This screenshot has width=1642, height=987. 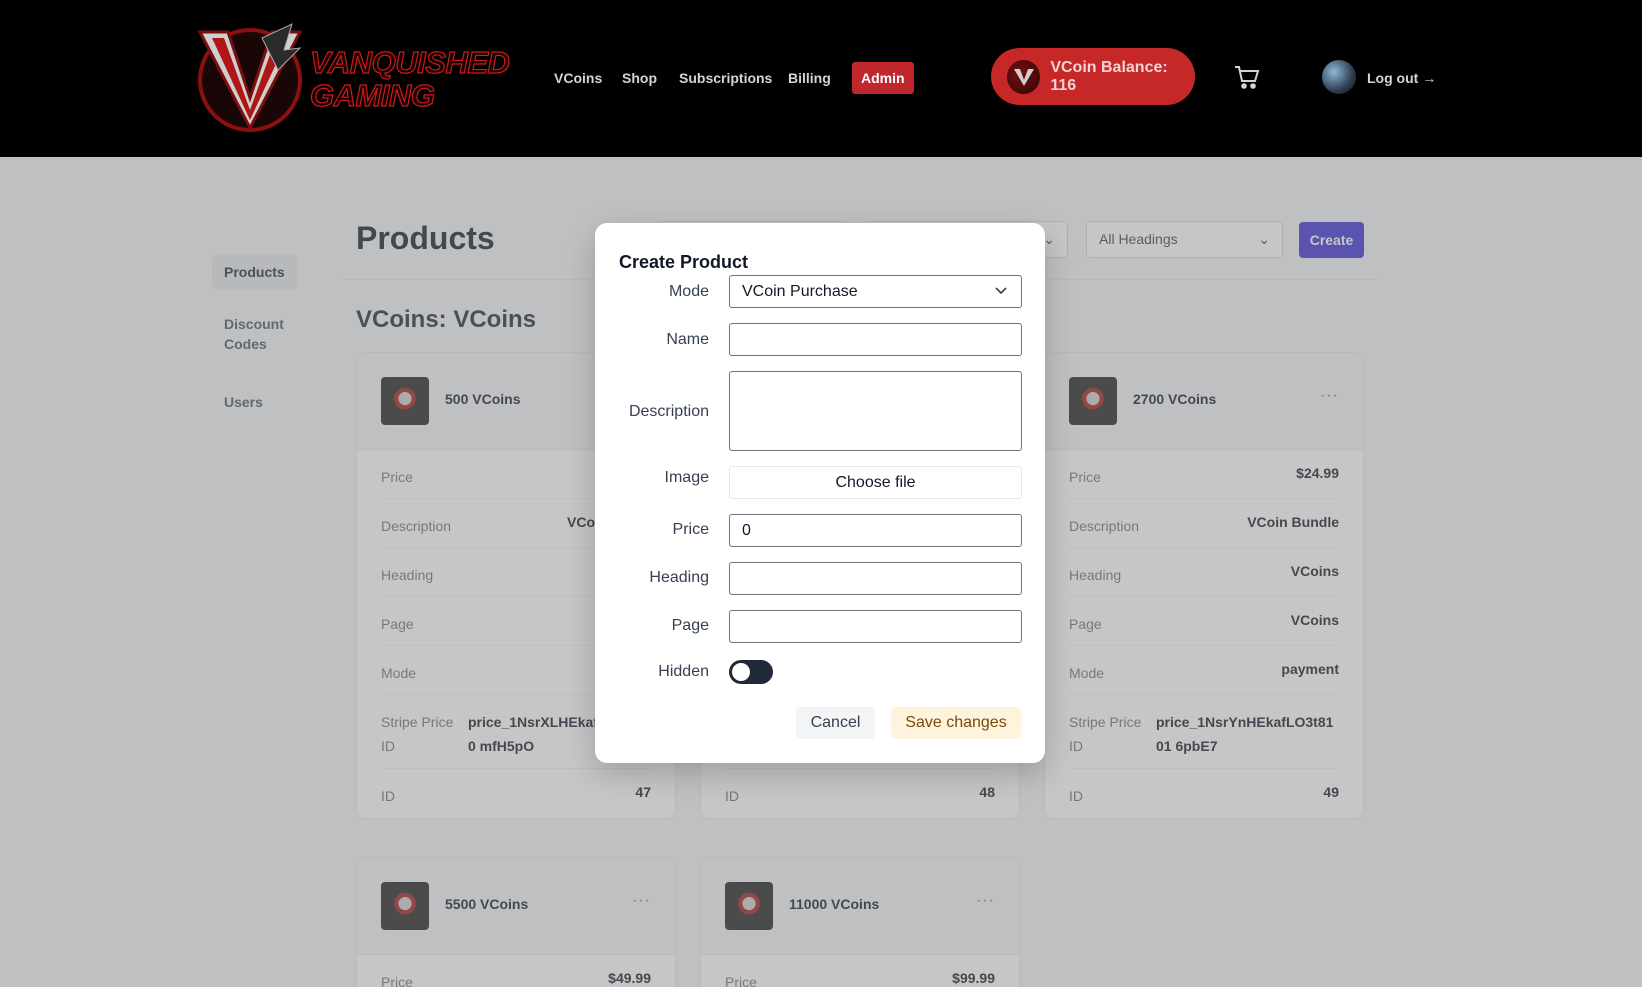 What do you see at coordinates (1001, 291) in the screenshot?
I see `chevron-down-icon` at bounding box center [1001, 291].